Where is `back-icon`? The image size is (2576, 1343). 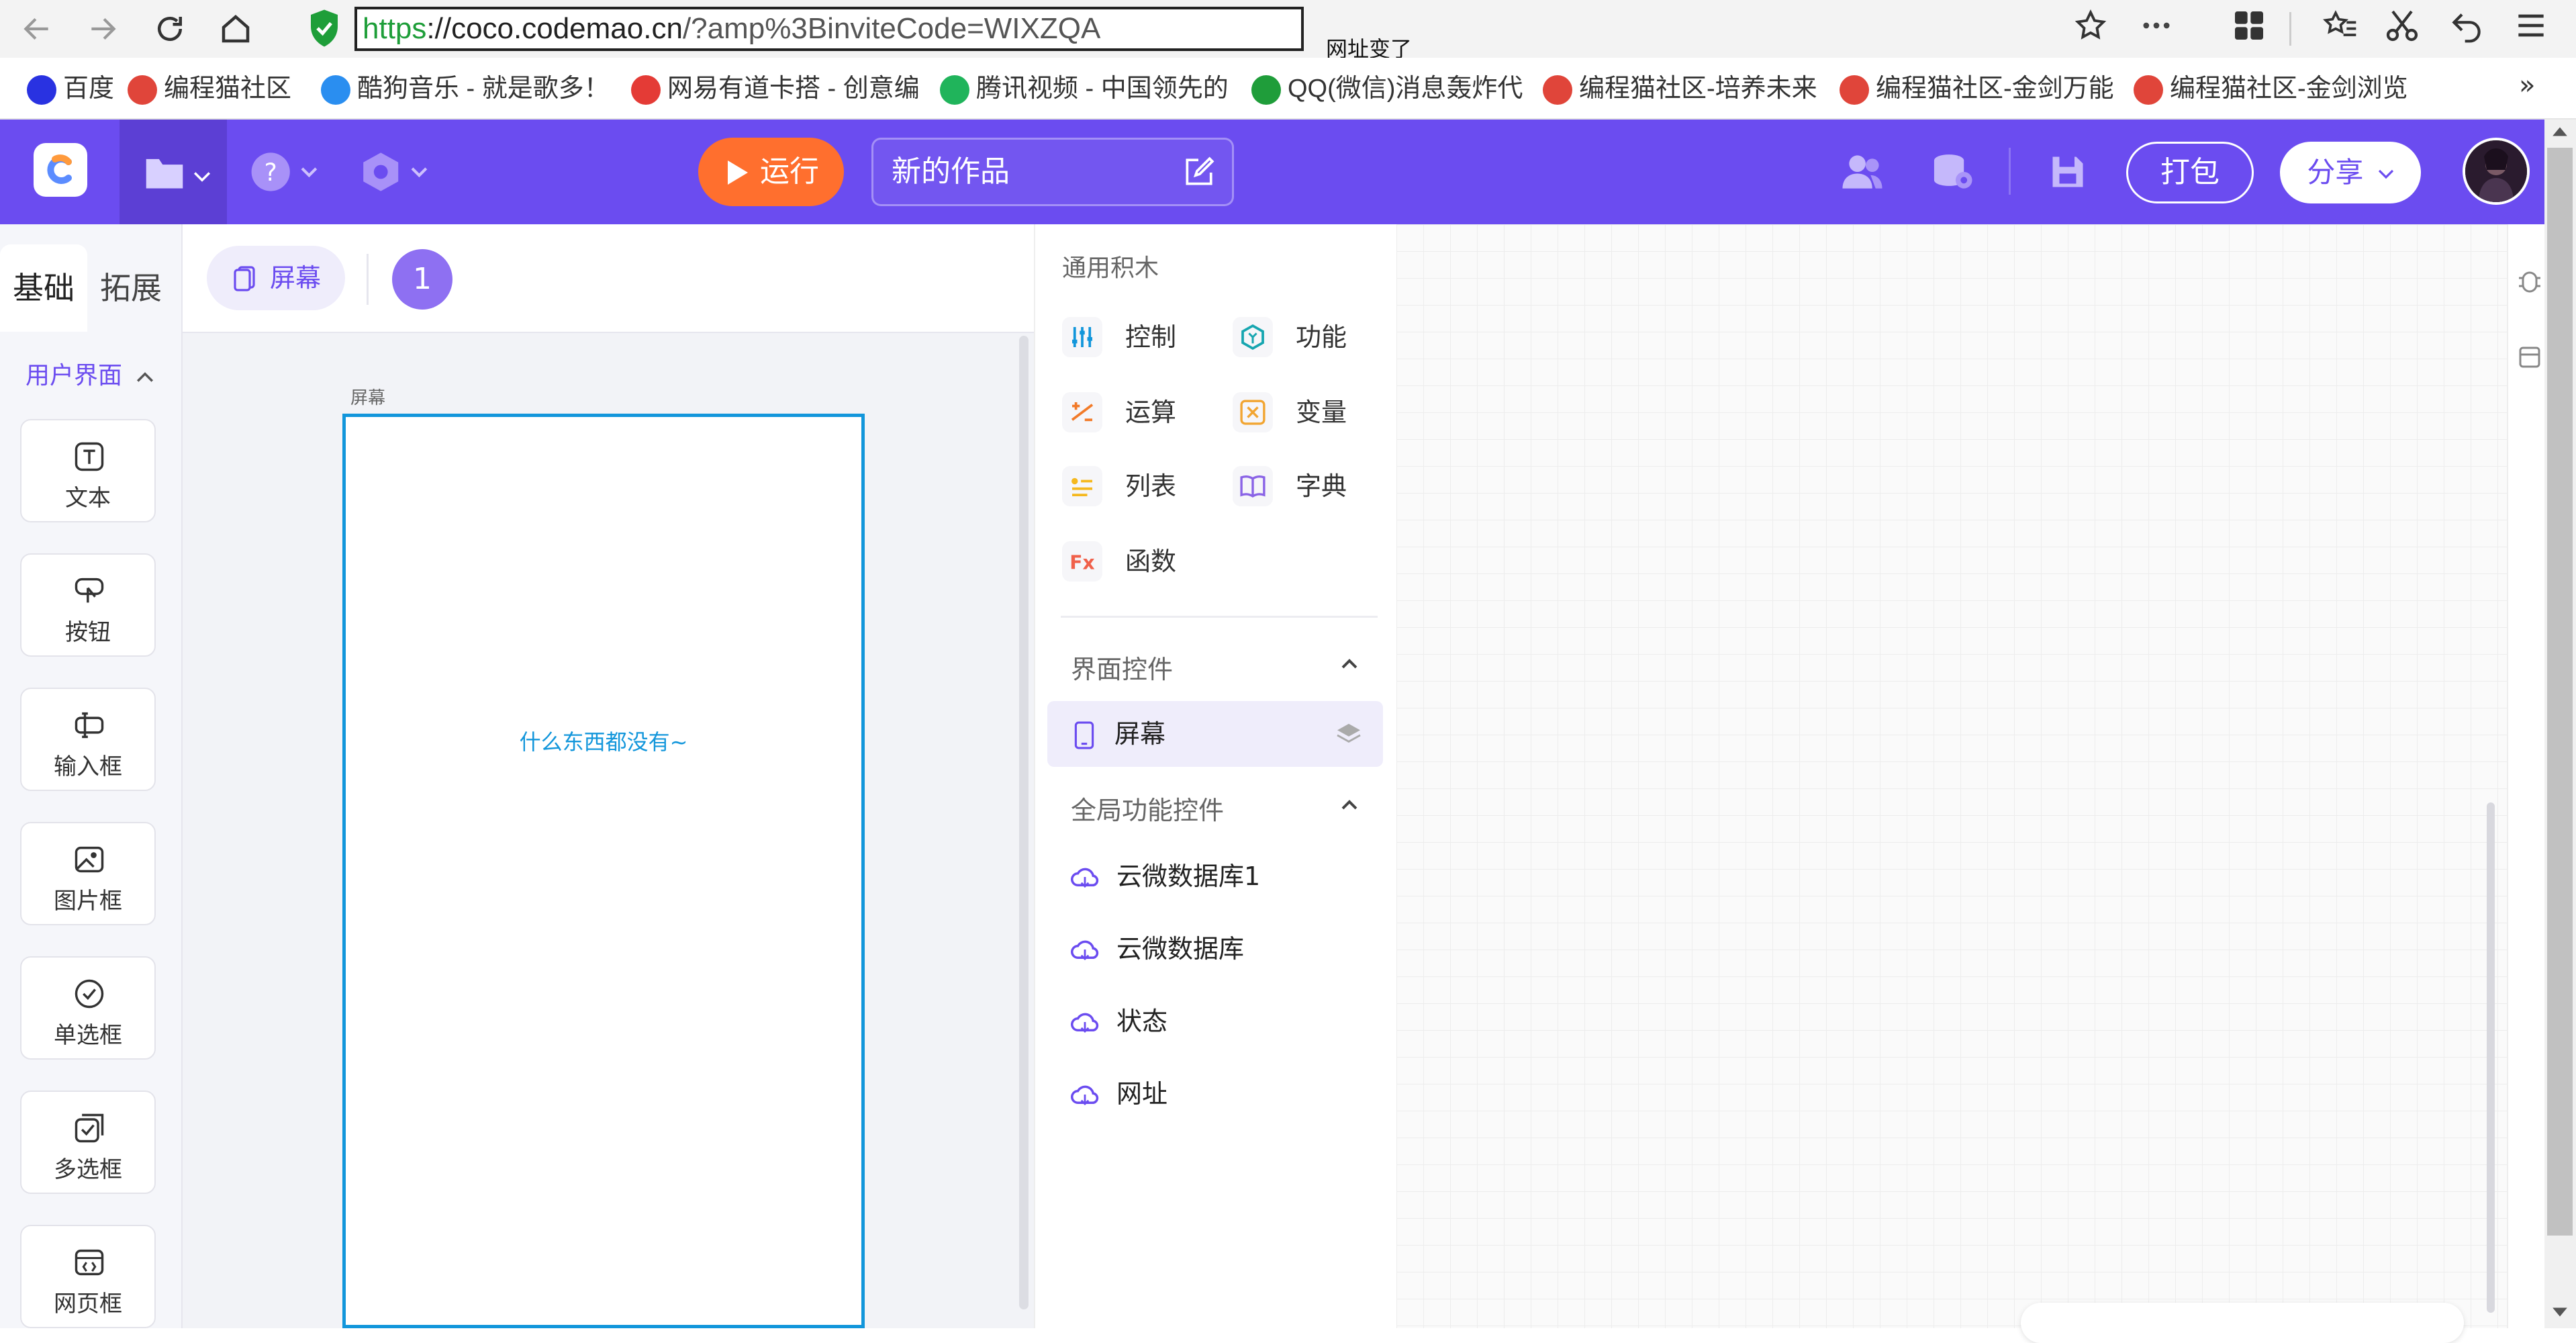
back-icon is located at coordinates (37, 29).